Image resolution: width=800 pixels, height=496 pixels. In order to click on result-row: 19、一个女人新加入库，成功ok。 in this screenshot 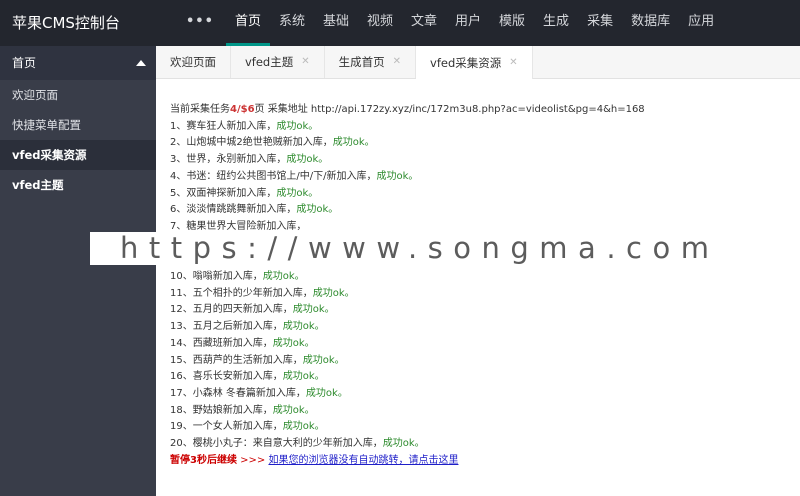, I will do `click(480, 427)`.